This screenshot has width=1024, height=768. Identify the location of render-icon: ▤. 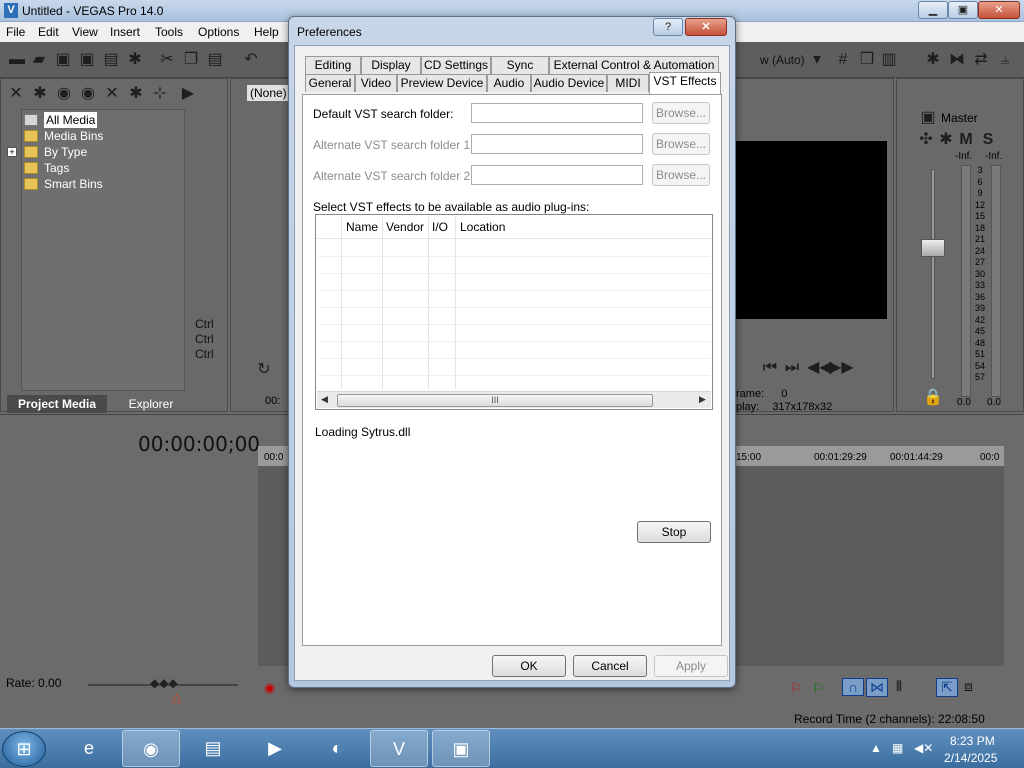
(111, 60).